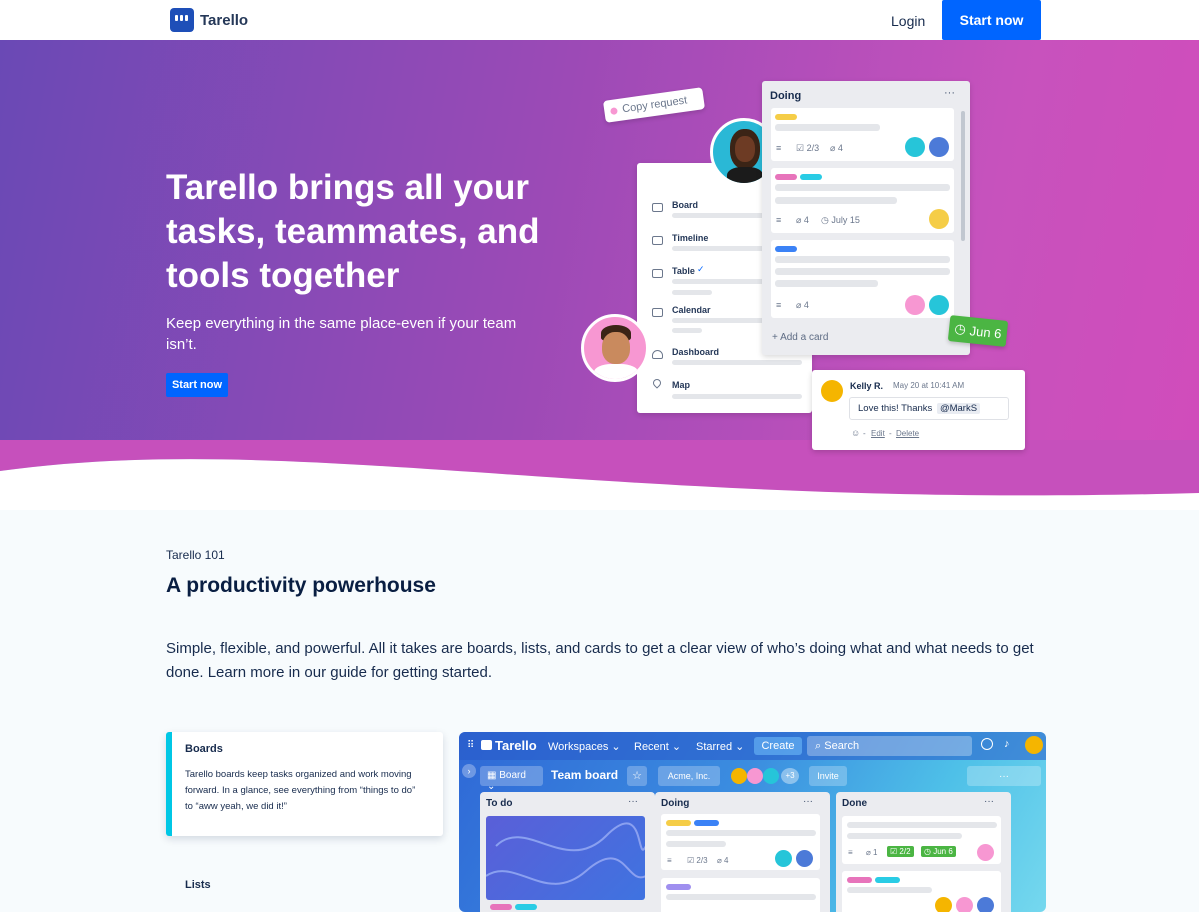 The image size is (1199, 912). Describe the element at coordinates (681, 385) in the screenshot. I see `view-map: Map` at that location.